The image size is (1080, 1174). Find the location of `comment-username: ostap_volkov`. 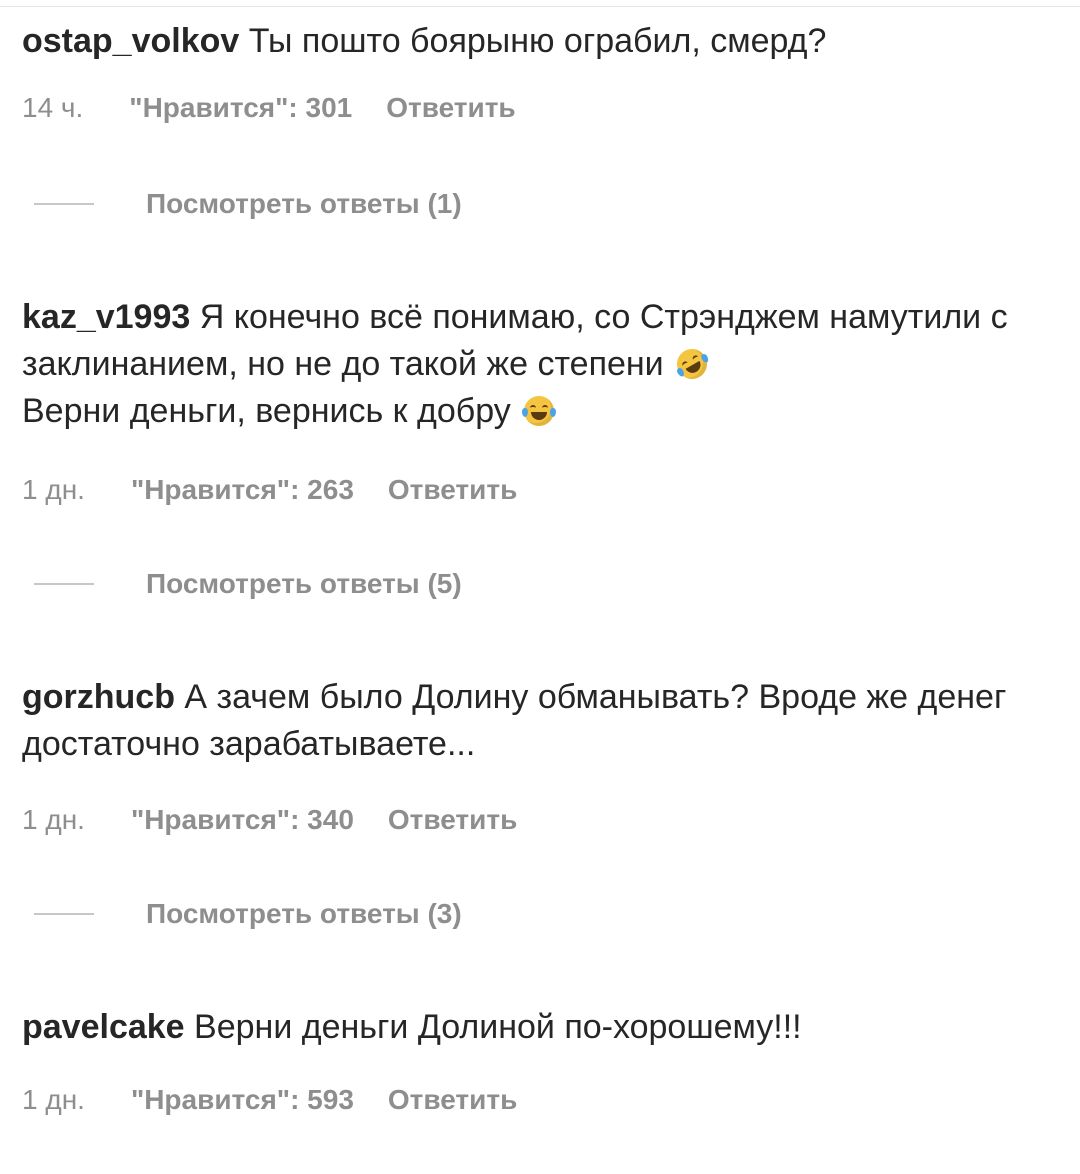

comment-username: ostap_volkov is located at coordinates (130, 41).